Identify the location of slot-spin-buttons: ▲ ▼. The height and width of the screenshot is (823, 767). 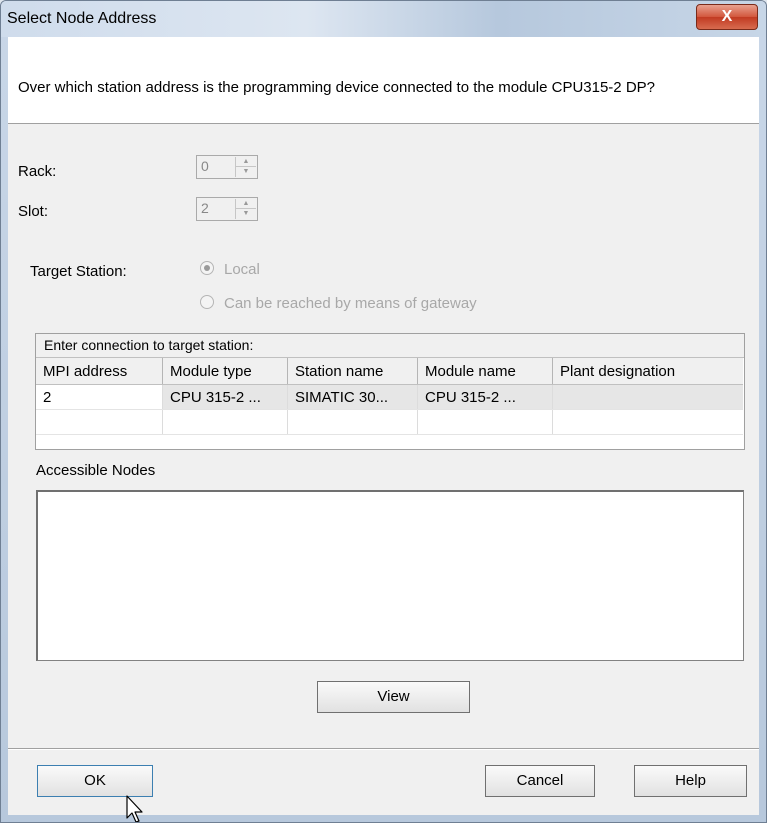
(245, 209).